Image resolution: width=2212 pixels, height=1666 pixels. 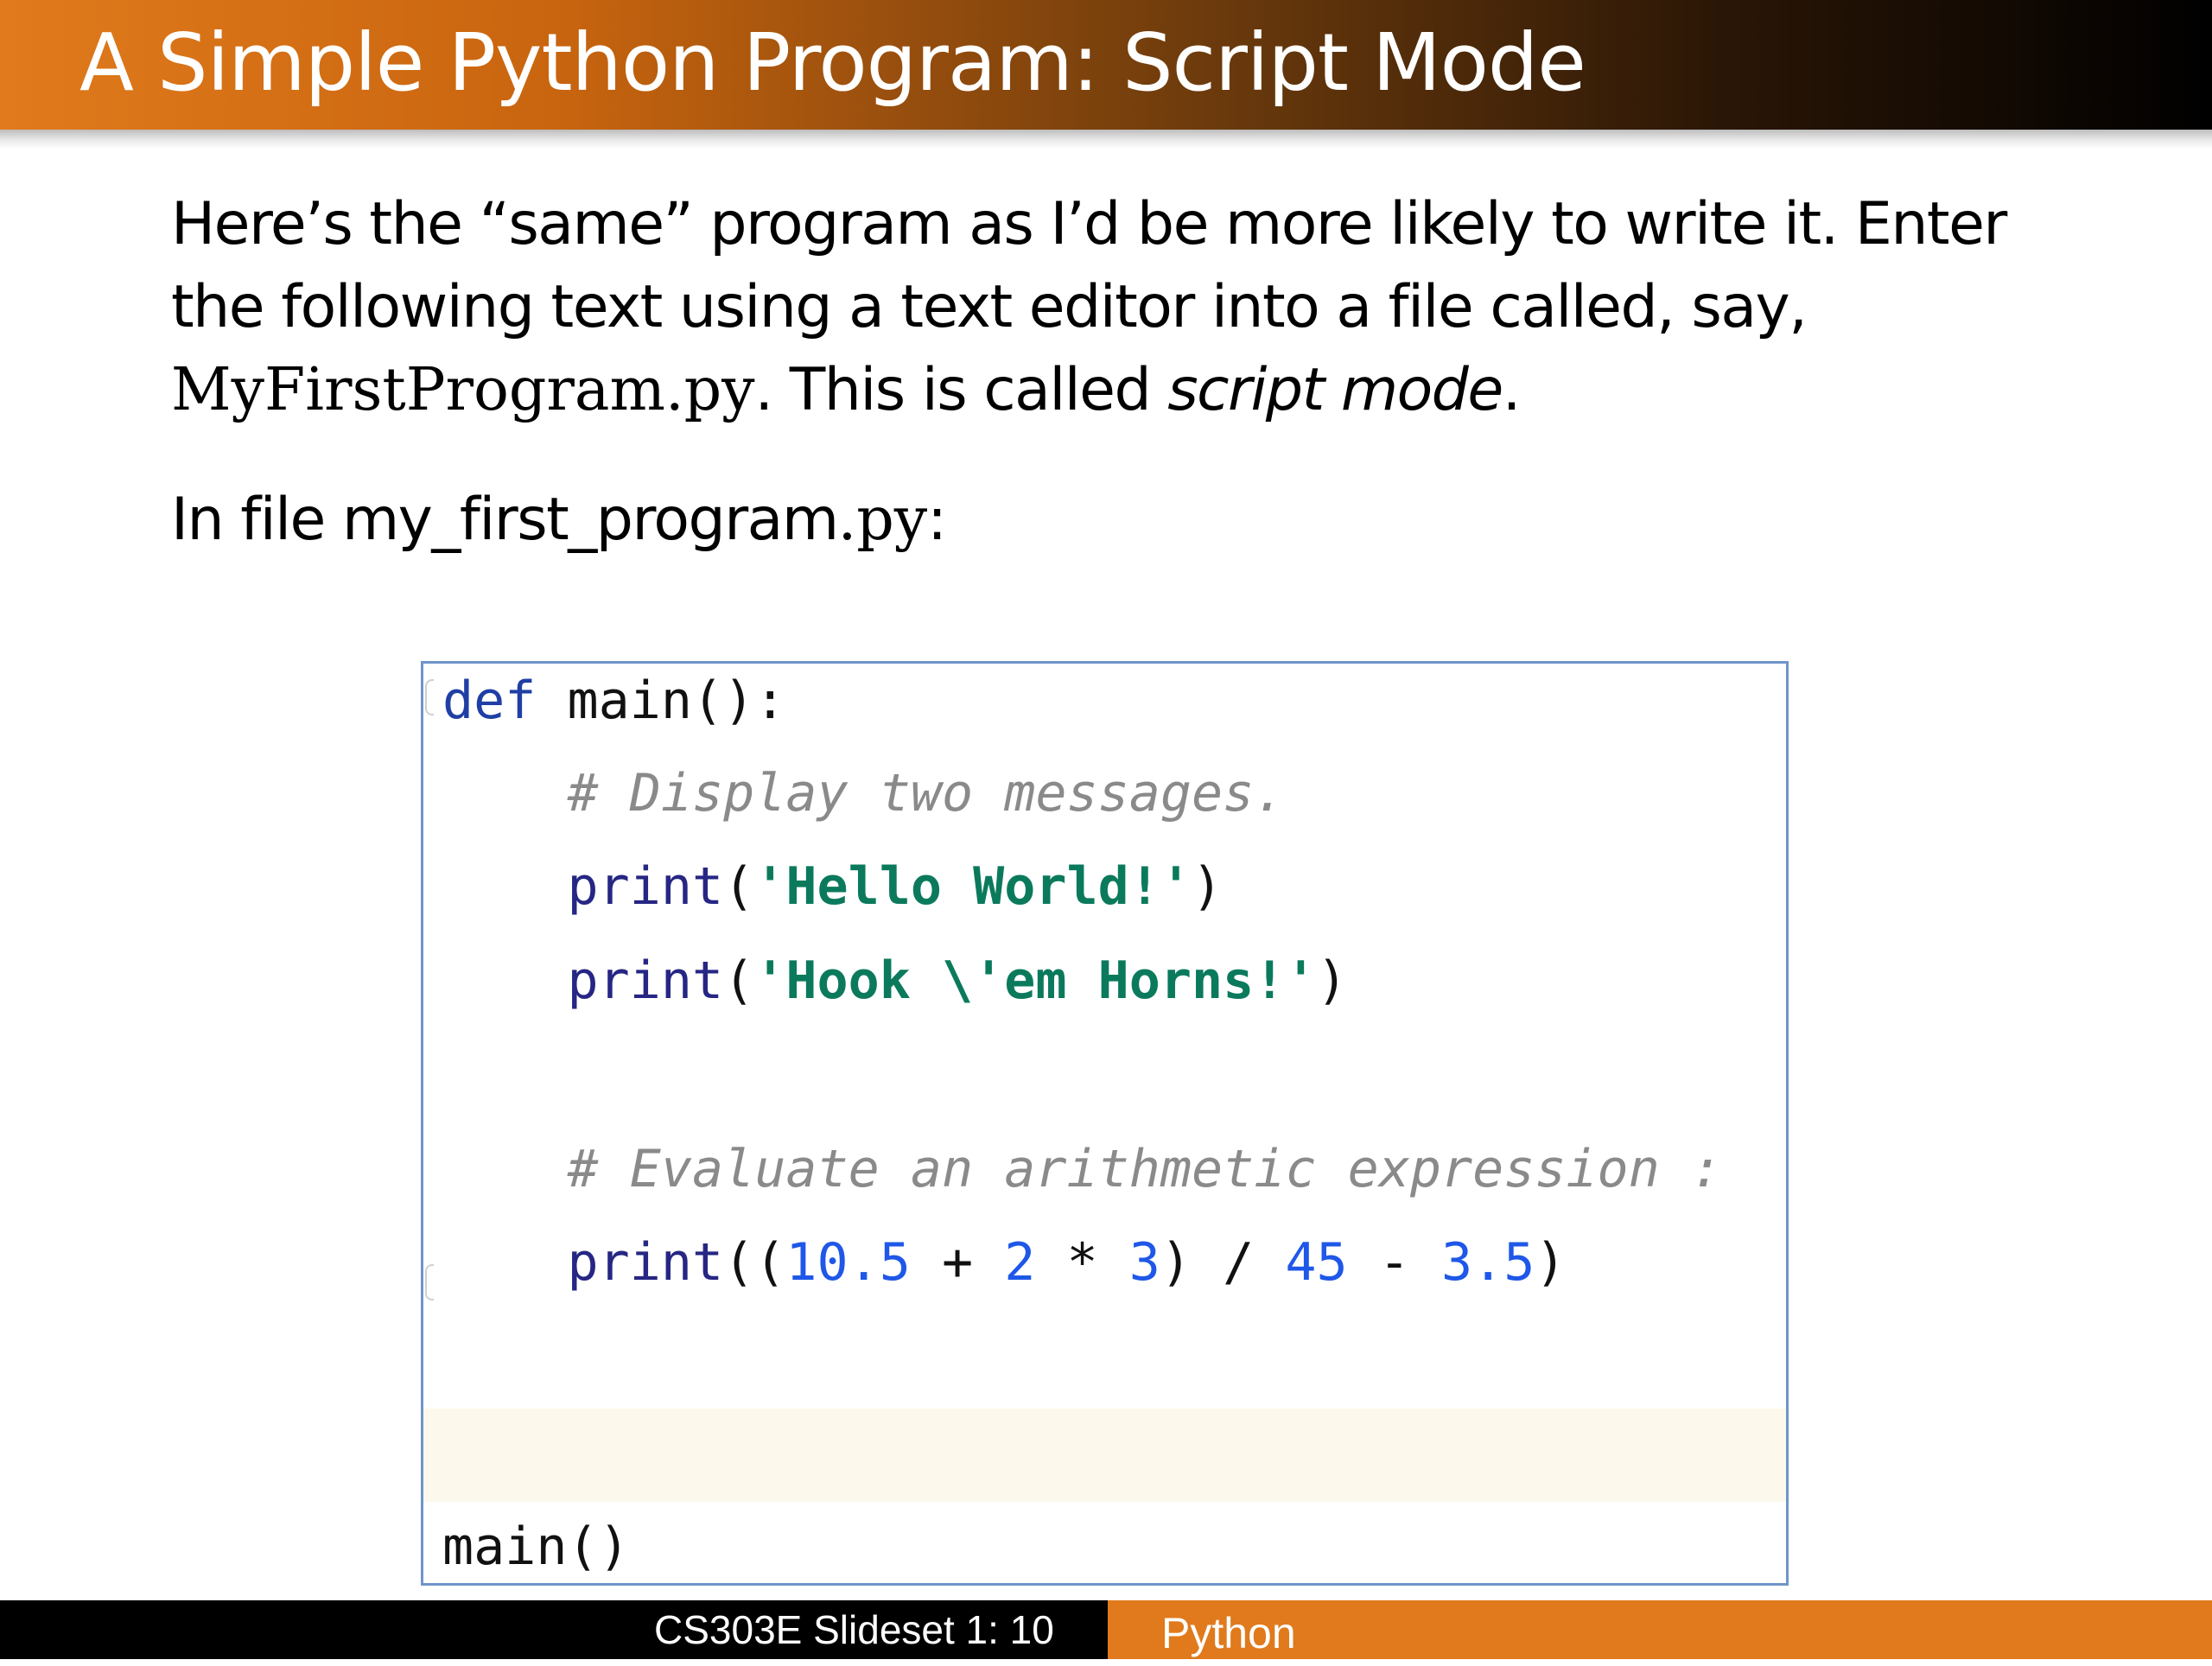 I want to click on code-line-comment-1: # Display two messages., so click(x=864, y=794).